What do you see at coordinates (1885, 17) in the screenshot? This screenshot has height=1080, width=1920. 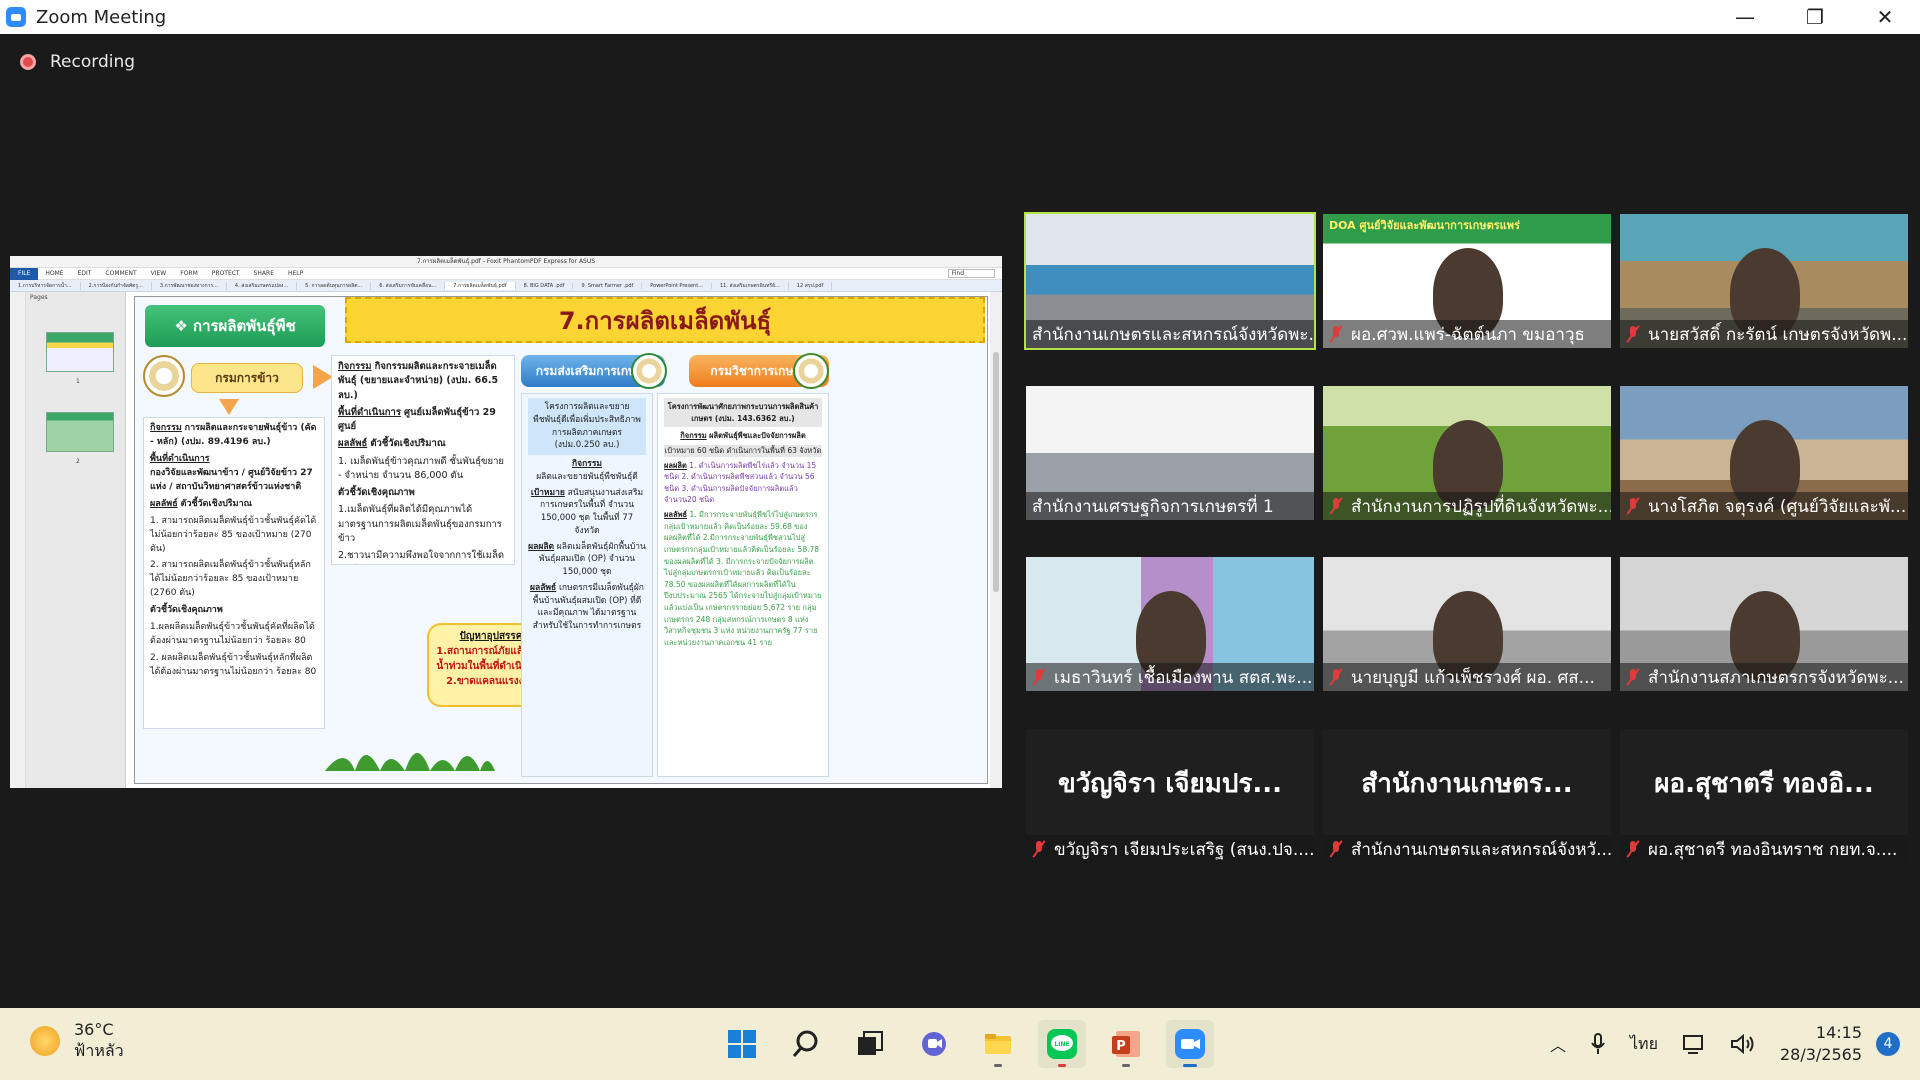 I see `close-button: ✕` at bounding box center [1885, 17].